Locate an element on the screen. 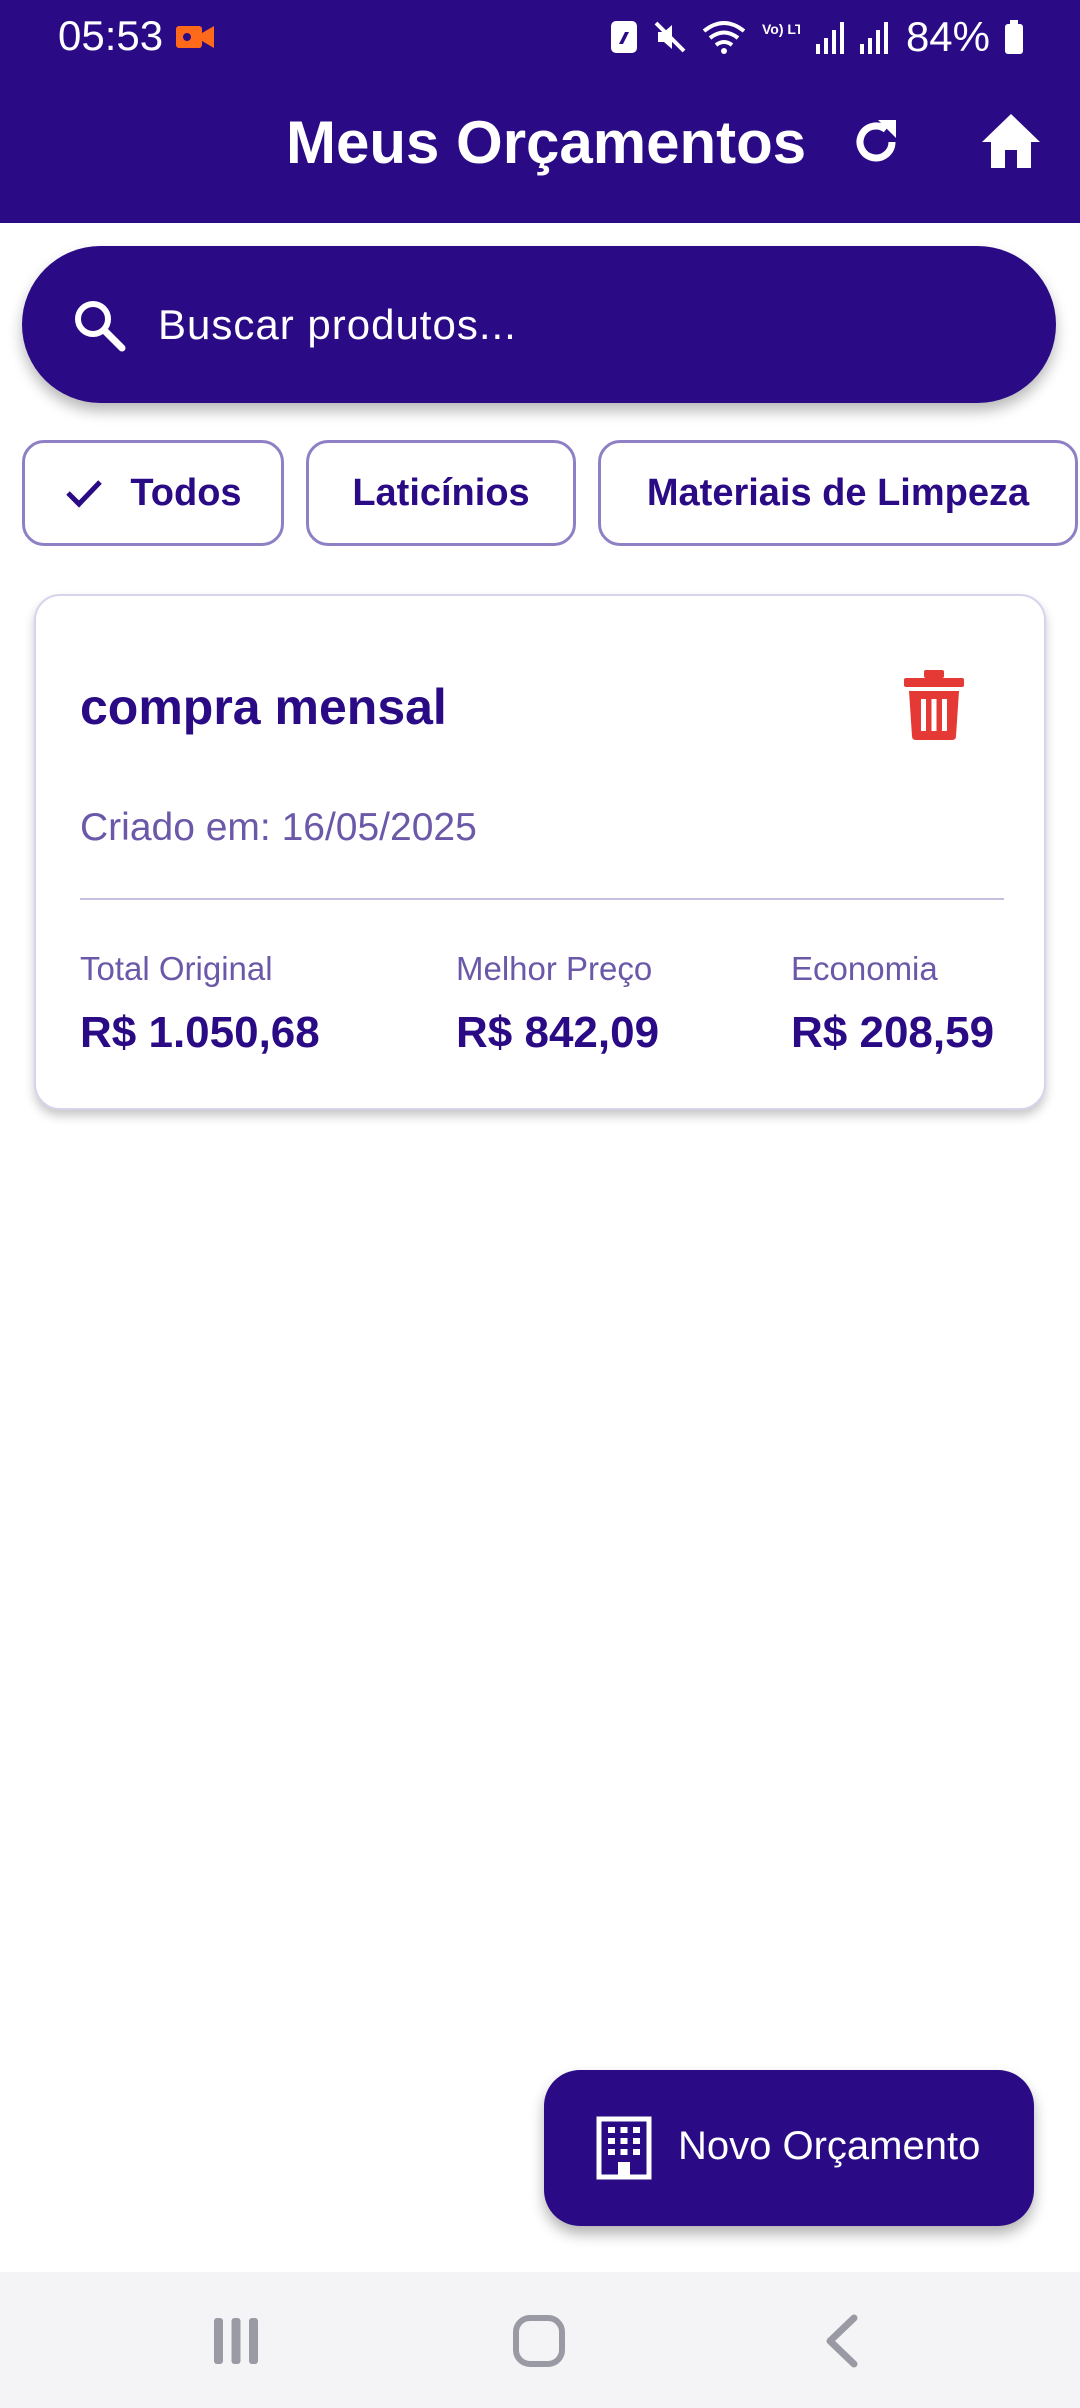 The height and width of the screenshot is (2408, 1080). nfc-icon is located at coordinates (623, 37).